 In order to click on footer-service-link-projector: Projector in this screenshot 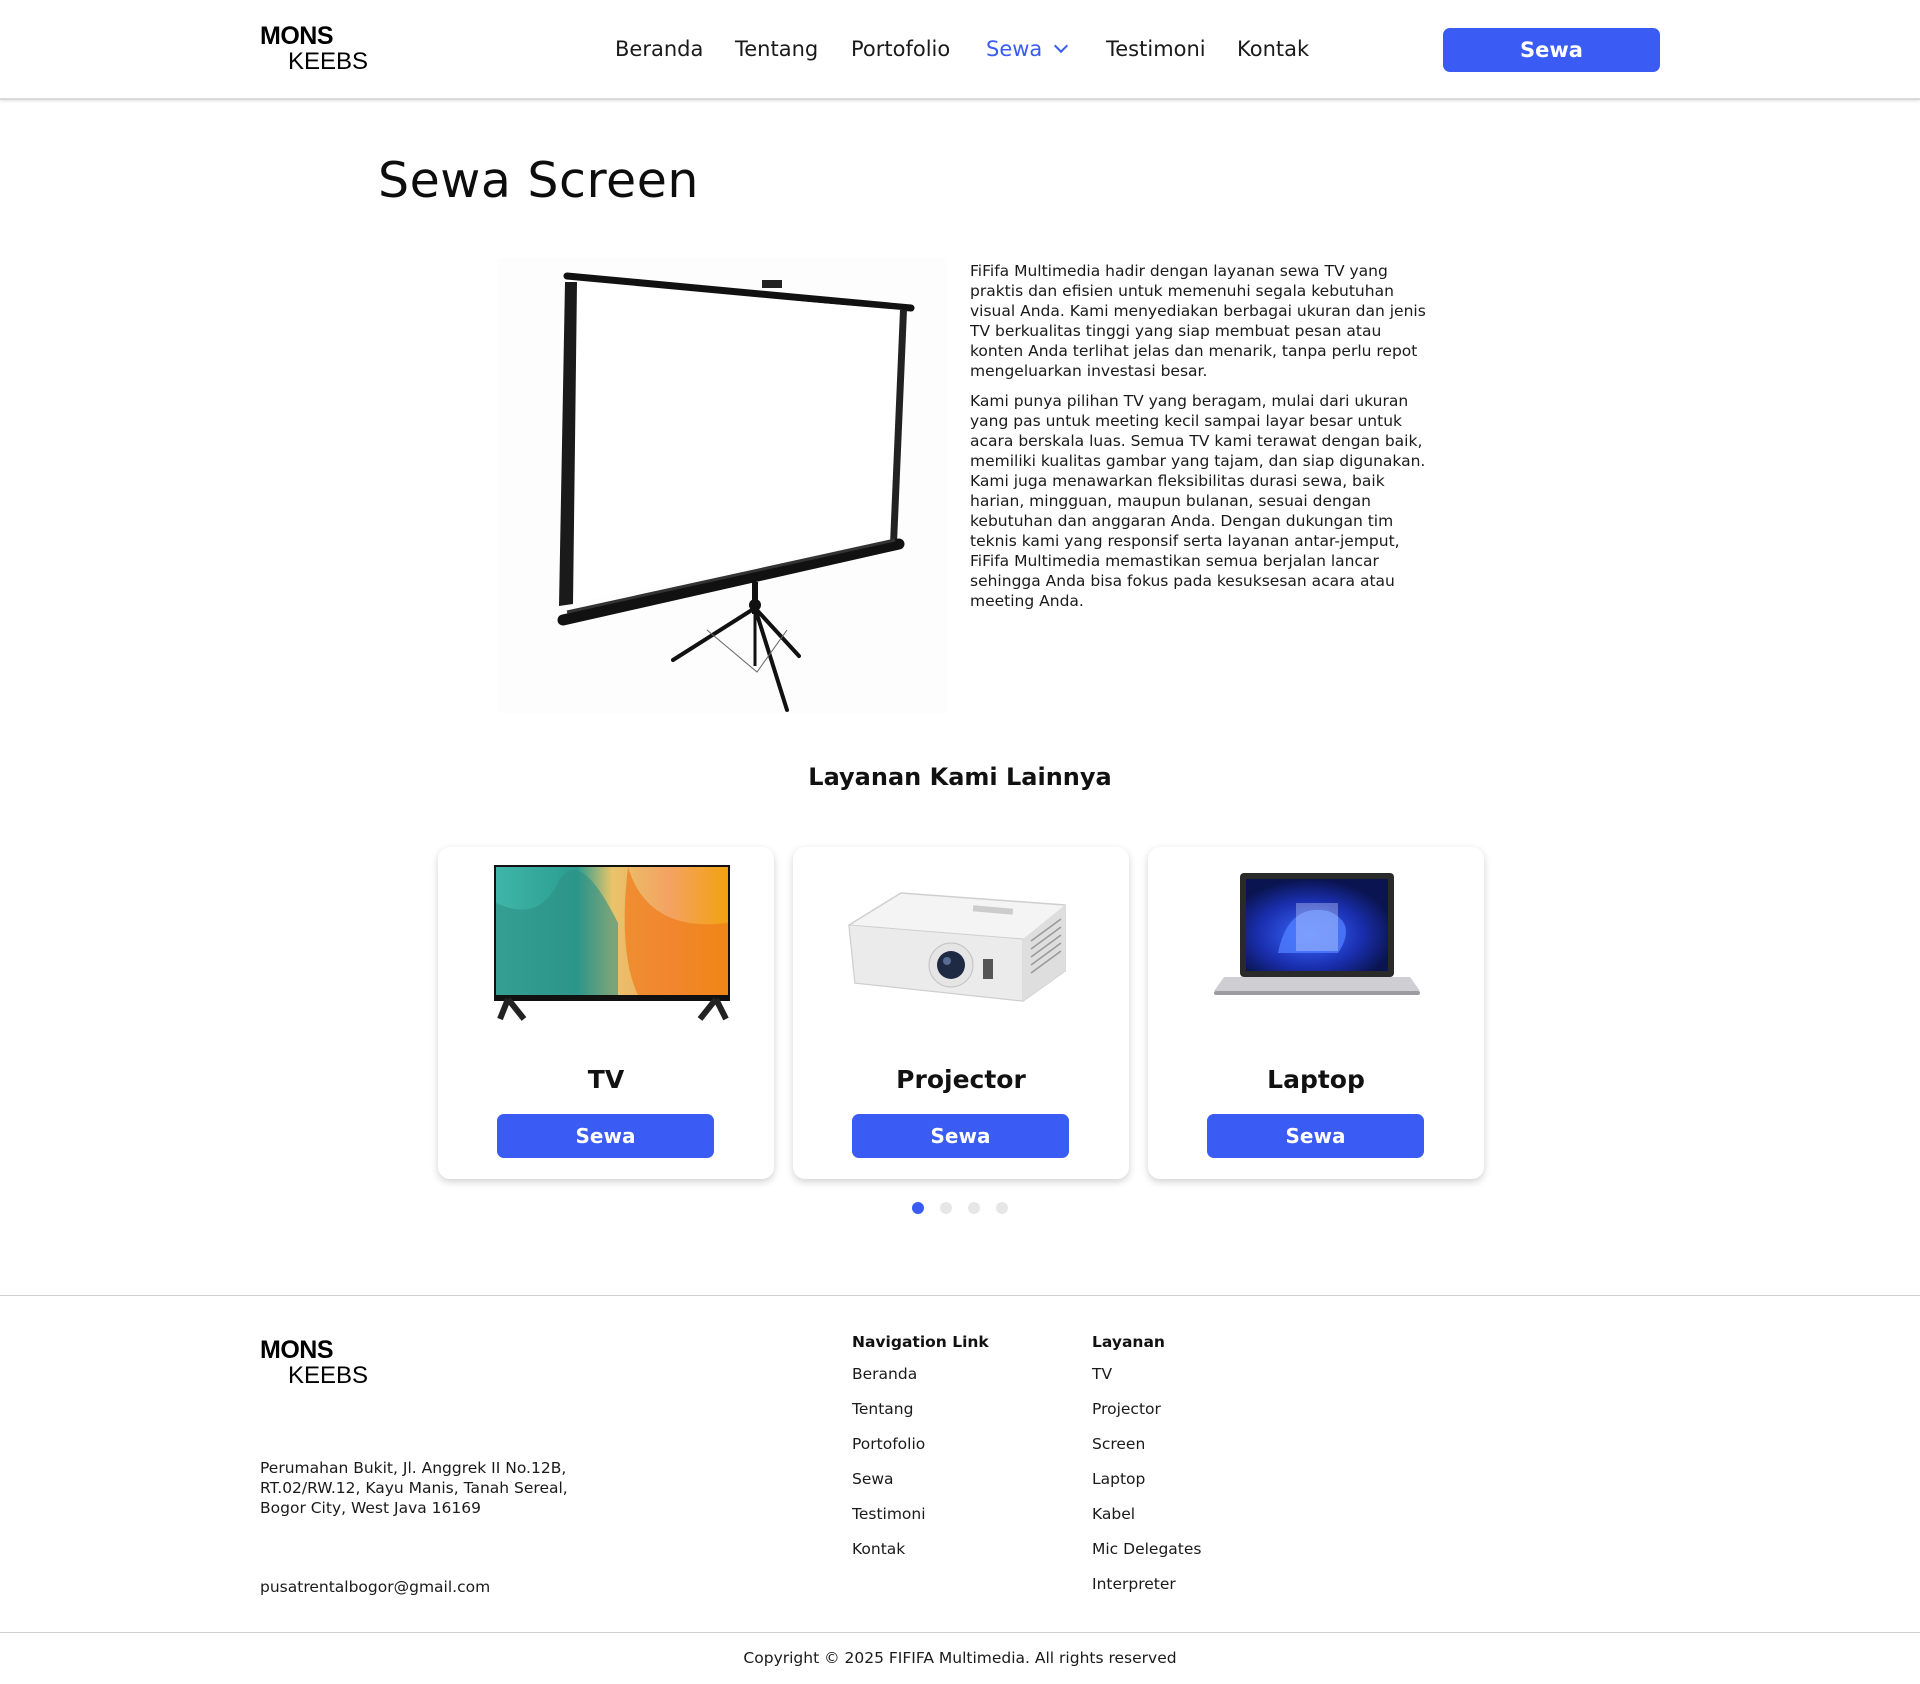, I will do `click(1146, 1417)`.